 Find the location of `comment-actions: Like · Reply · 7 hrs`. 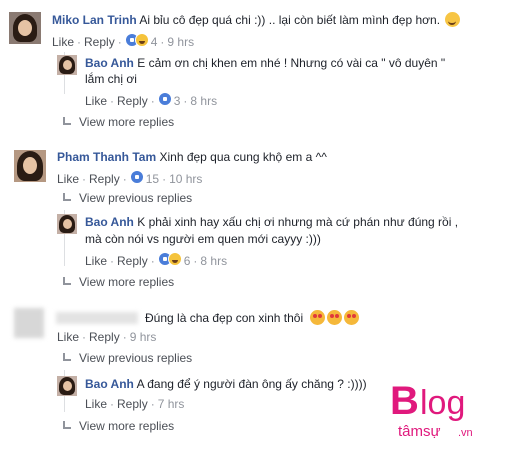

comment-actions: Like · Reply · 7 hrs is located at coordinates (135, 404).